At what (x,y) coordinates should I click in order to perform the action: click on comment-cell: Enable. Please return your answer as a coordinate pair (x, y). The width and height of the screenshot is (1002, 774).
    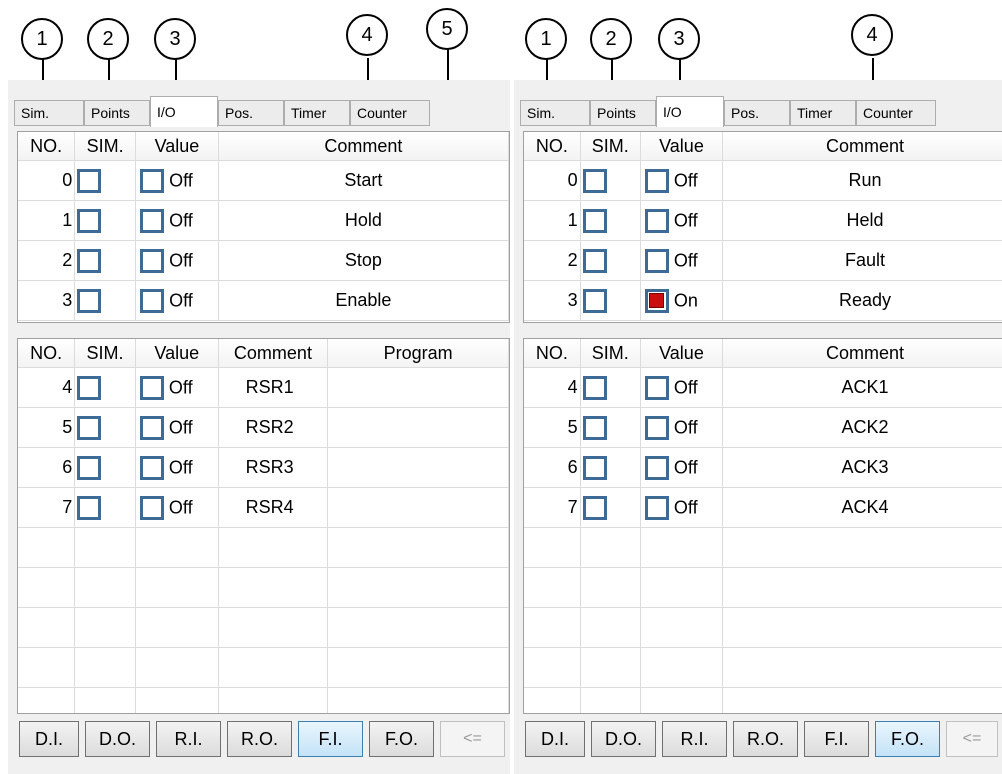
    Looking at the image, I should click on (363, 300).